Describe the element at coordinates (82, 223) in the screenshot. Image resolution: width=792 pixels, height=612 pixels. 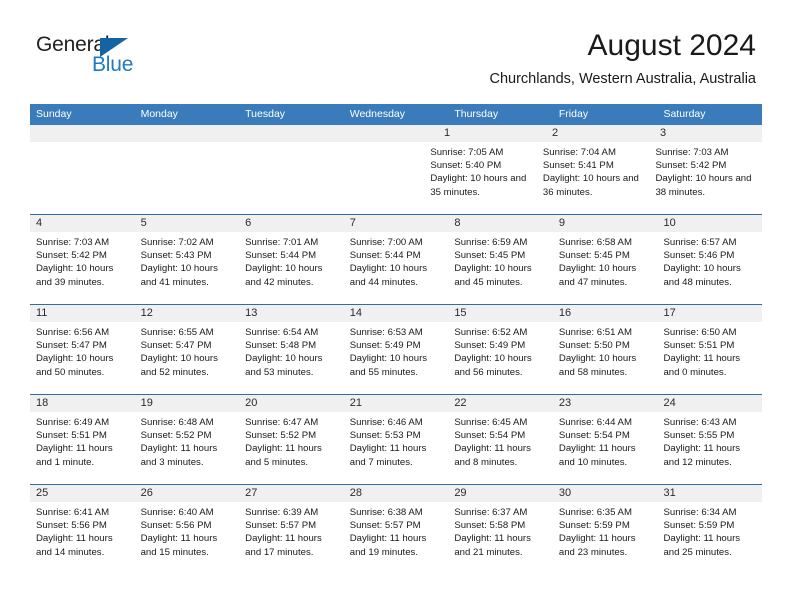
I see `day-number: 4` at that location.